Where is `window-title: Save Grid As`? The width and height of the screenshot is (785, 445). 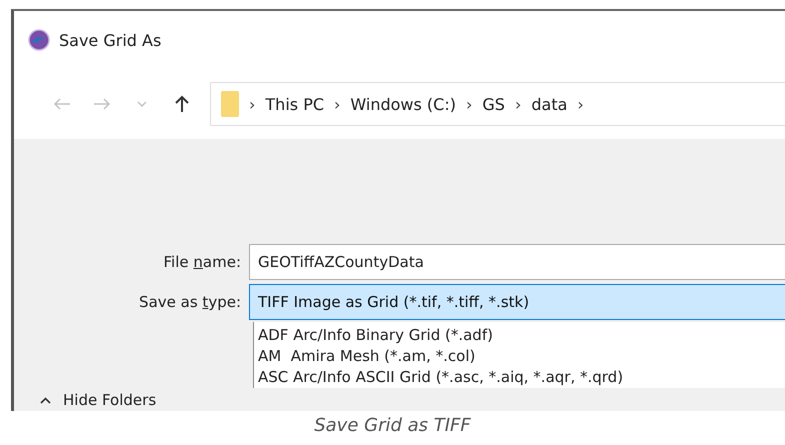 window-title: Save Grid As is located at coordinates (110, 40).